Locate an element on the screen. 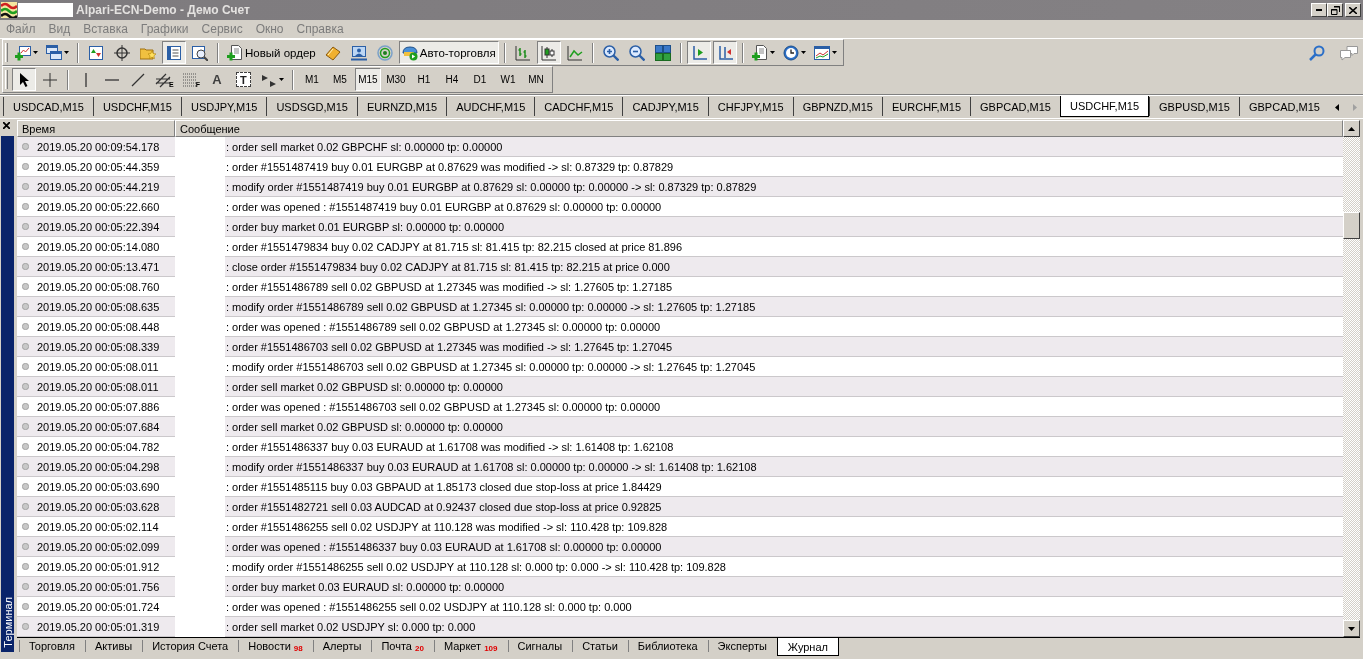 The image size is (1363, 659). crossed-lines-icon is located at coordinates (163, 79).